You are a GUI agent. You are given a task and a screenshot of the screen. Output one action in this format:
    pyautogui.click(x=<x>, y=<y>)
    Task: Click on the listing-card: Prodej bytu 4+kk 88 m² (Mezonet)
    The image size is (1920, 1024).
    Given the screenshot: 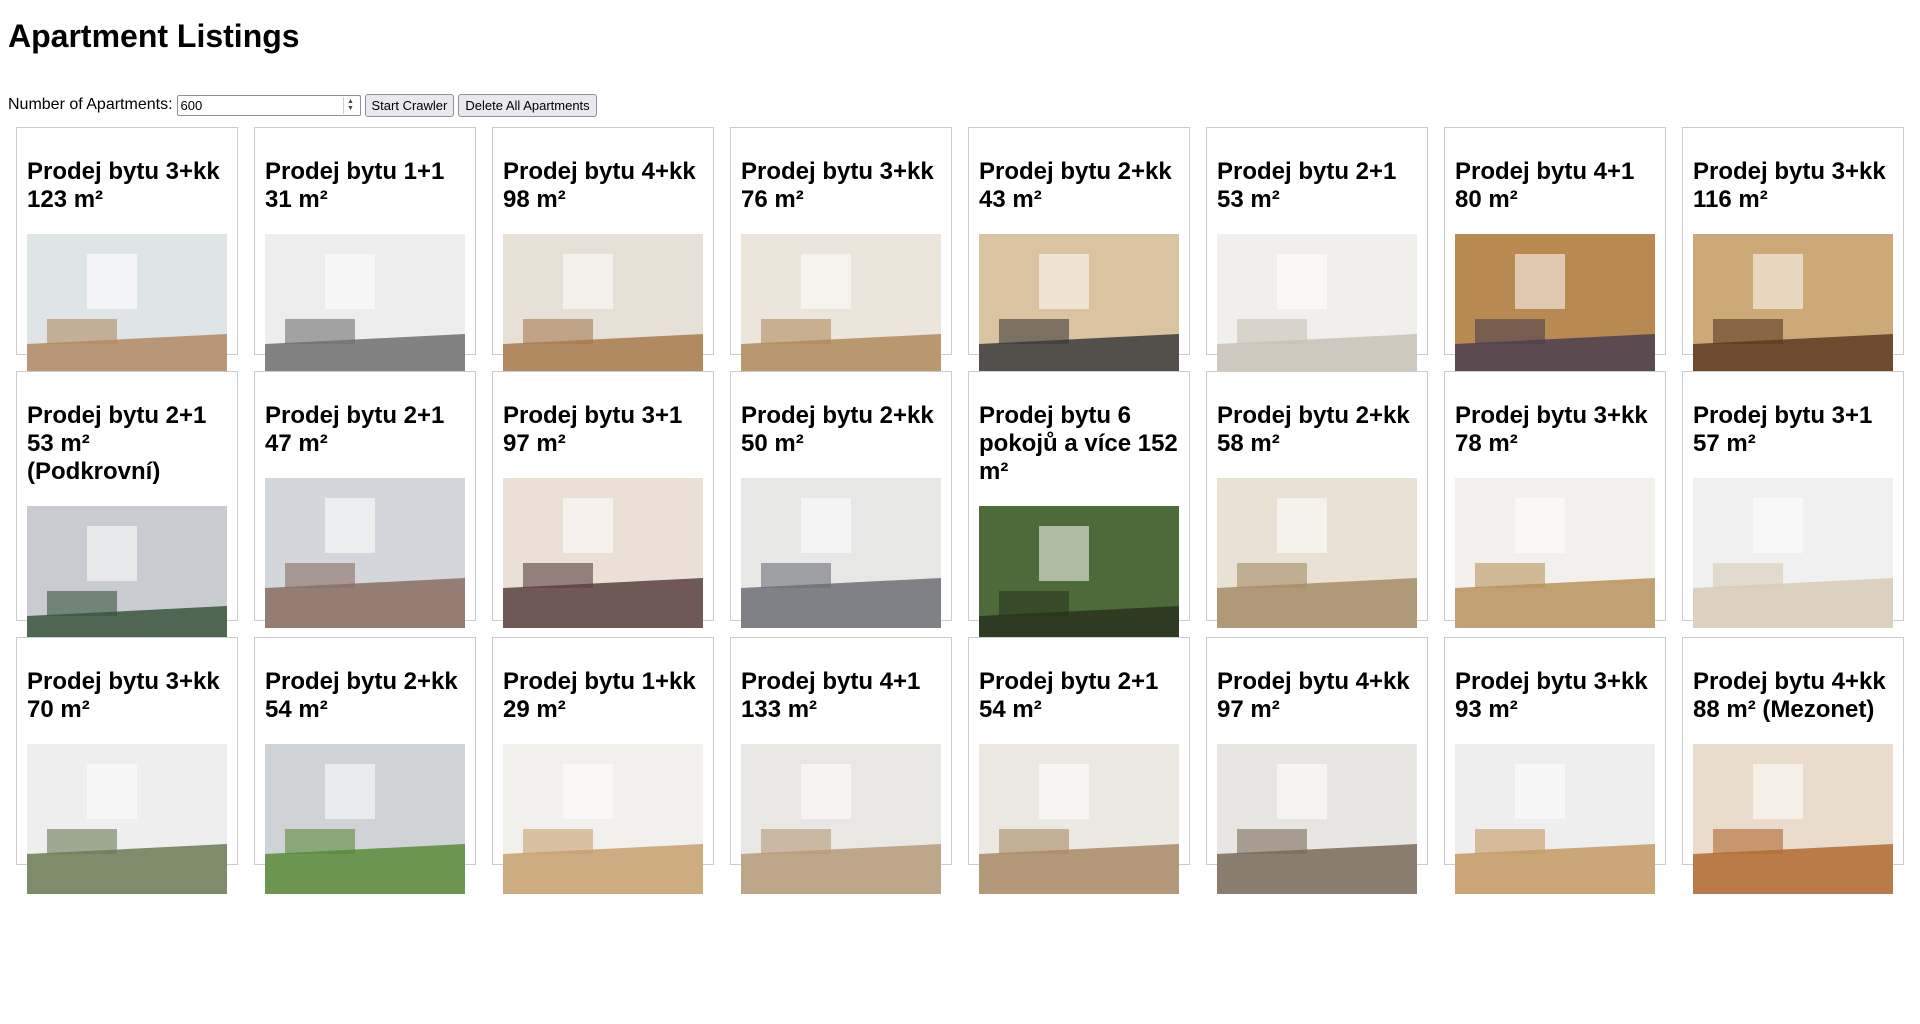 What is the action you would take?
    pyautogui.click(x=1793, y=765)
    